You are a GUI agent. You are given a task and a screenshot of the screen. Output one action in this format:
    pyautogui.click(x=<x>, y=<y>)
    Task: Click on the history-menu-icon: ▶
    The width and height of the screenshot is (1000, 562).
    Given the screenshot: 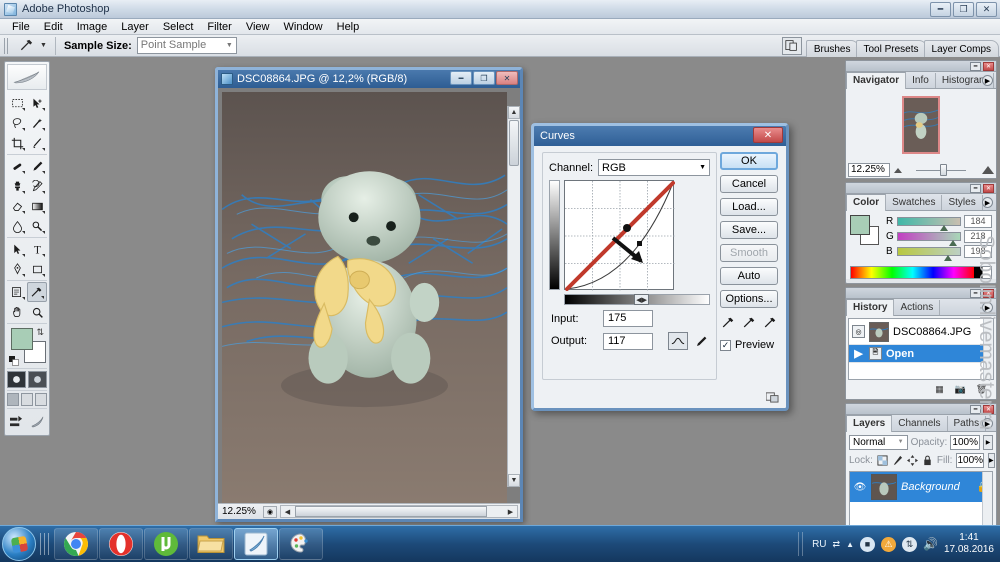 What is the action you would take?
    pyautogui.click(x=987, y=307)
    